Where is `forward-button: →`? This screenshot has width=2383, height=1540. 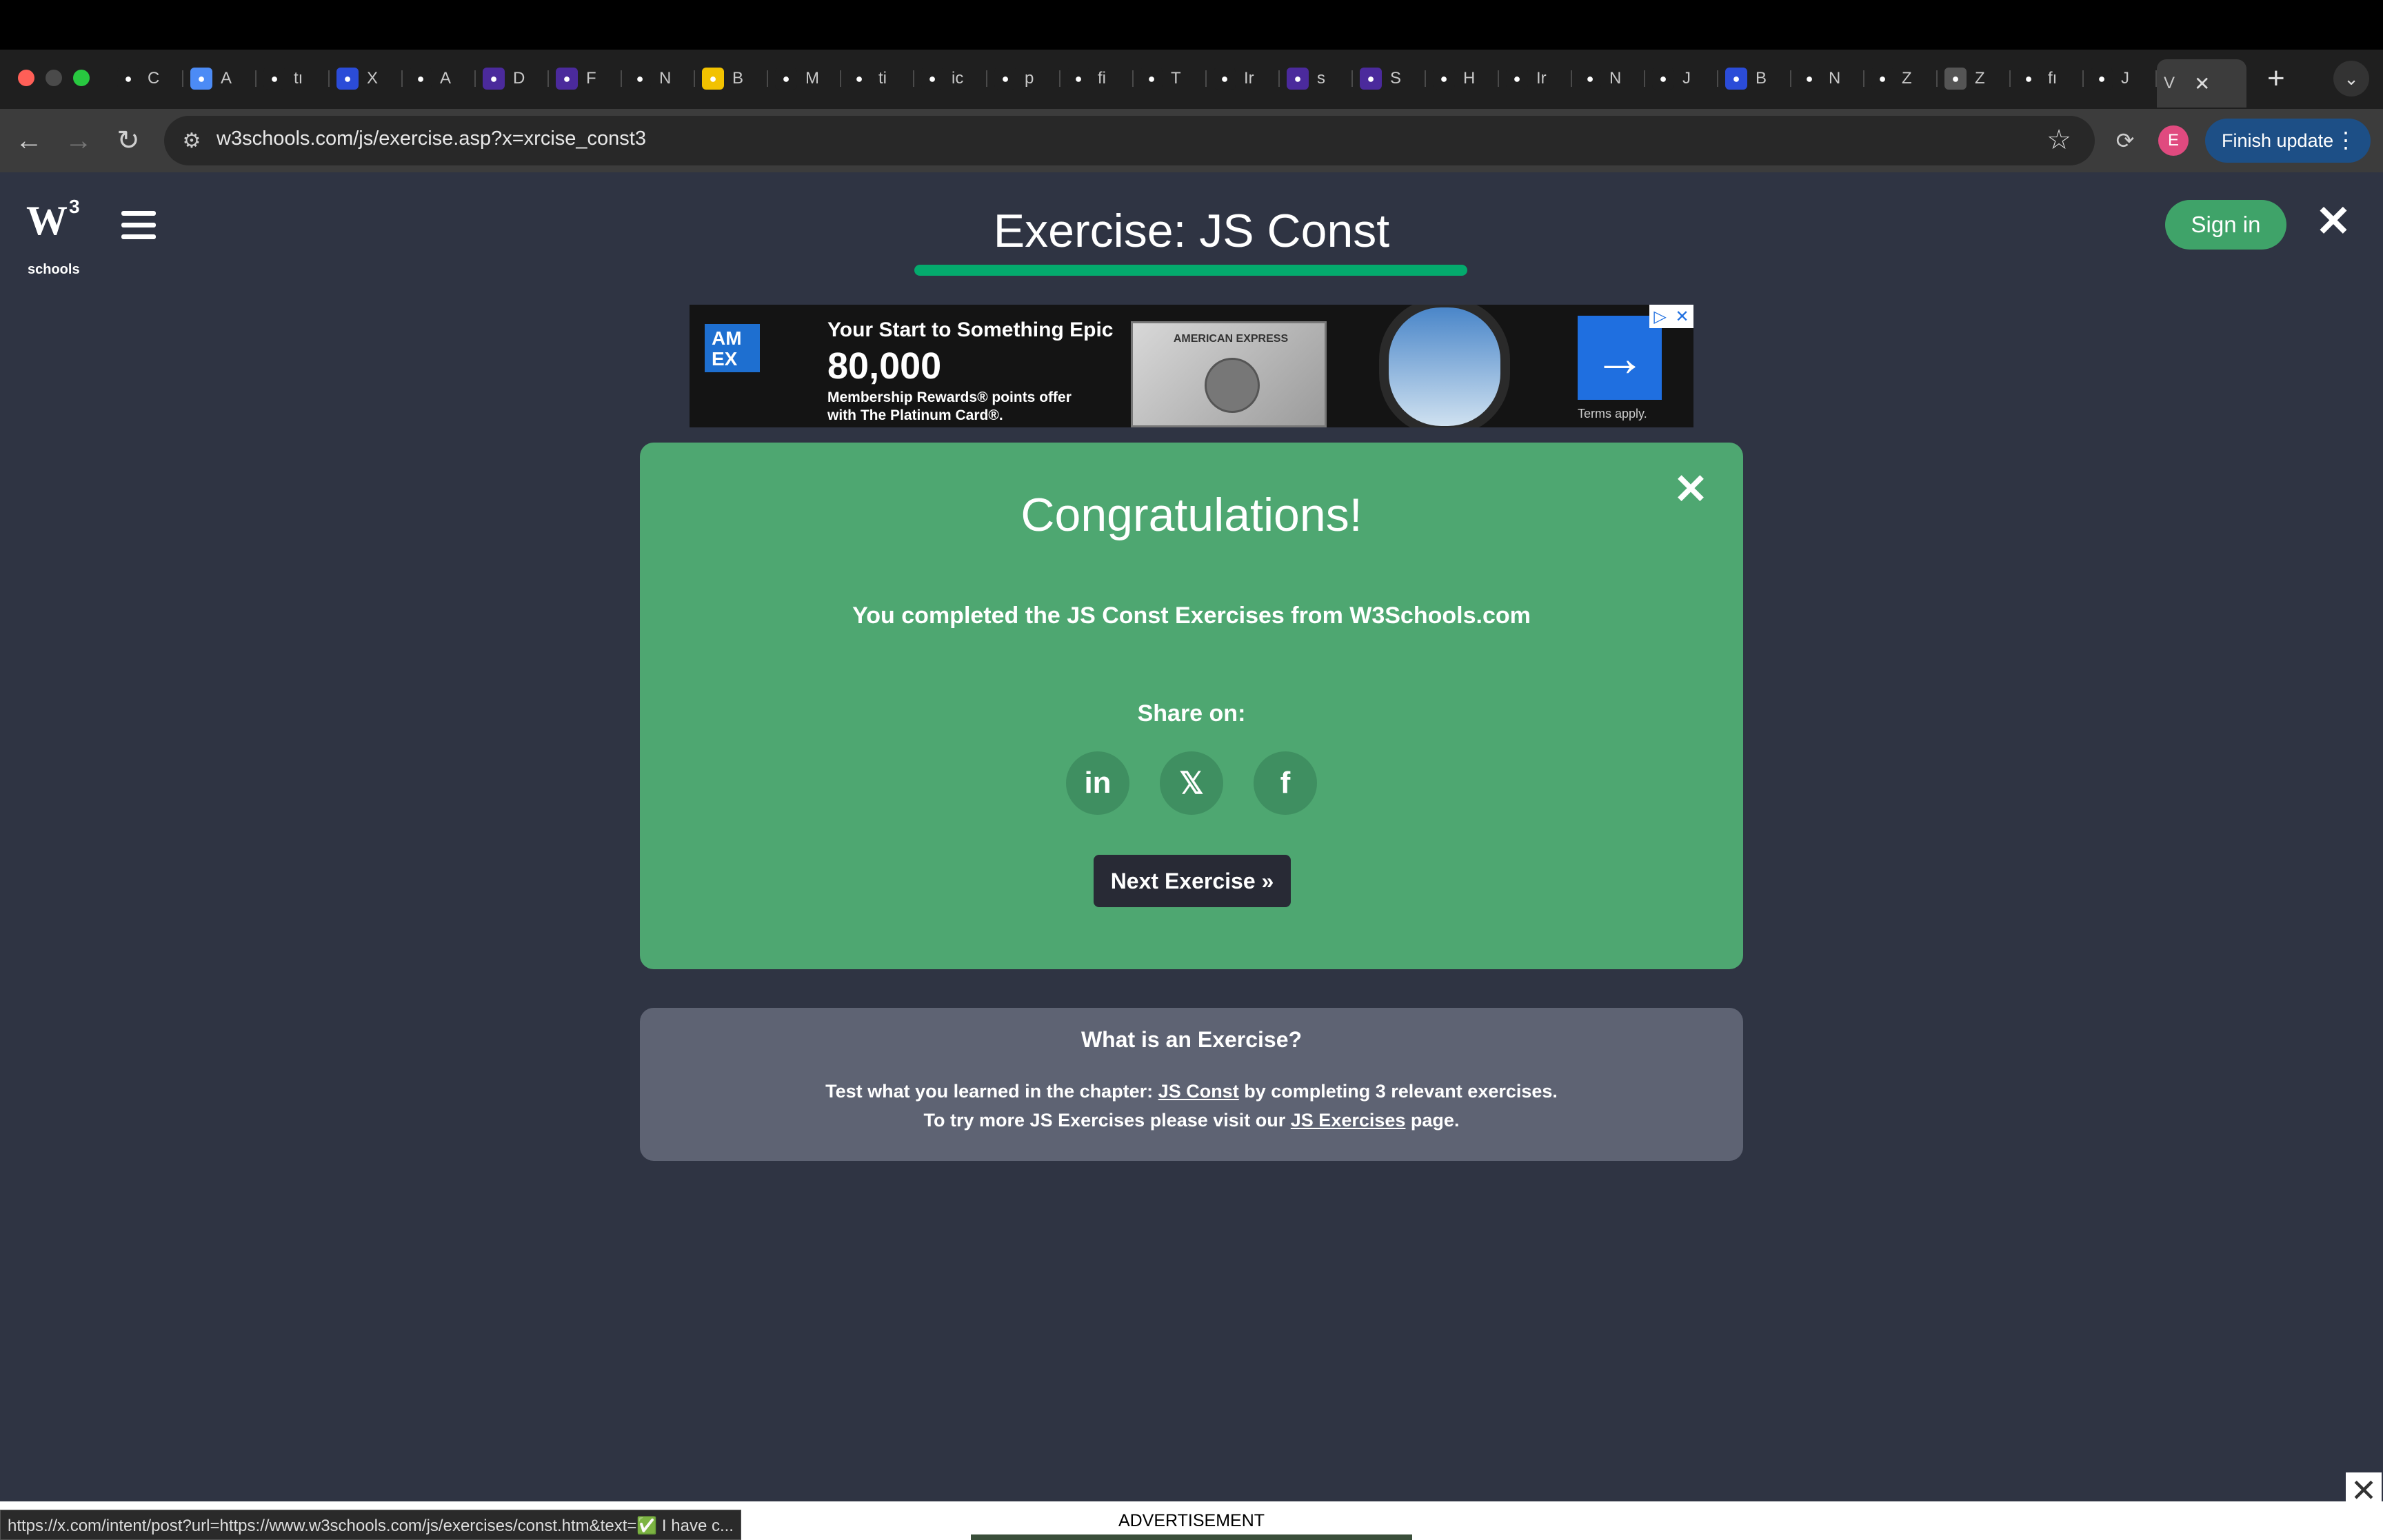
forward-button: → is located at coordinates (78, 141).